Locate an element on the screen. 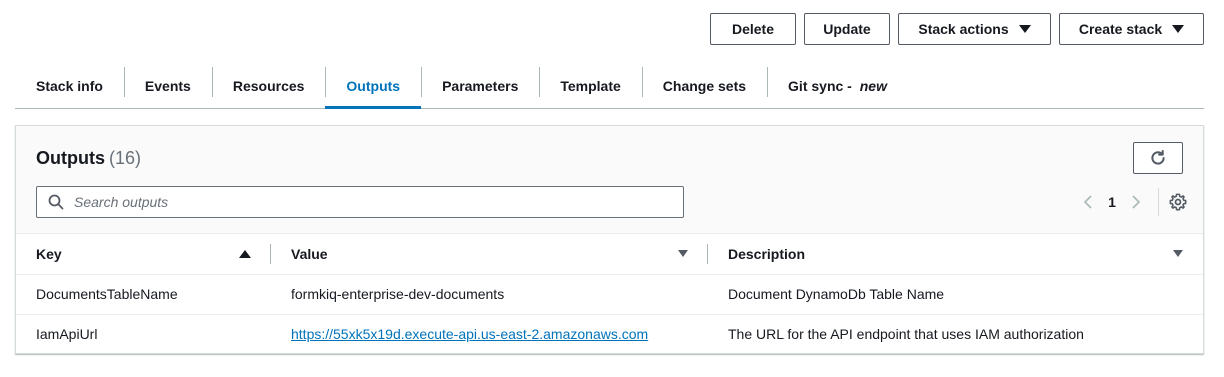  pagination-divider is located at coordinates (1158, 202).